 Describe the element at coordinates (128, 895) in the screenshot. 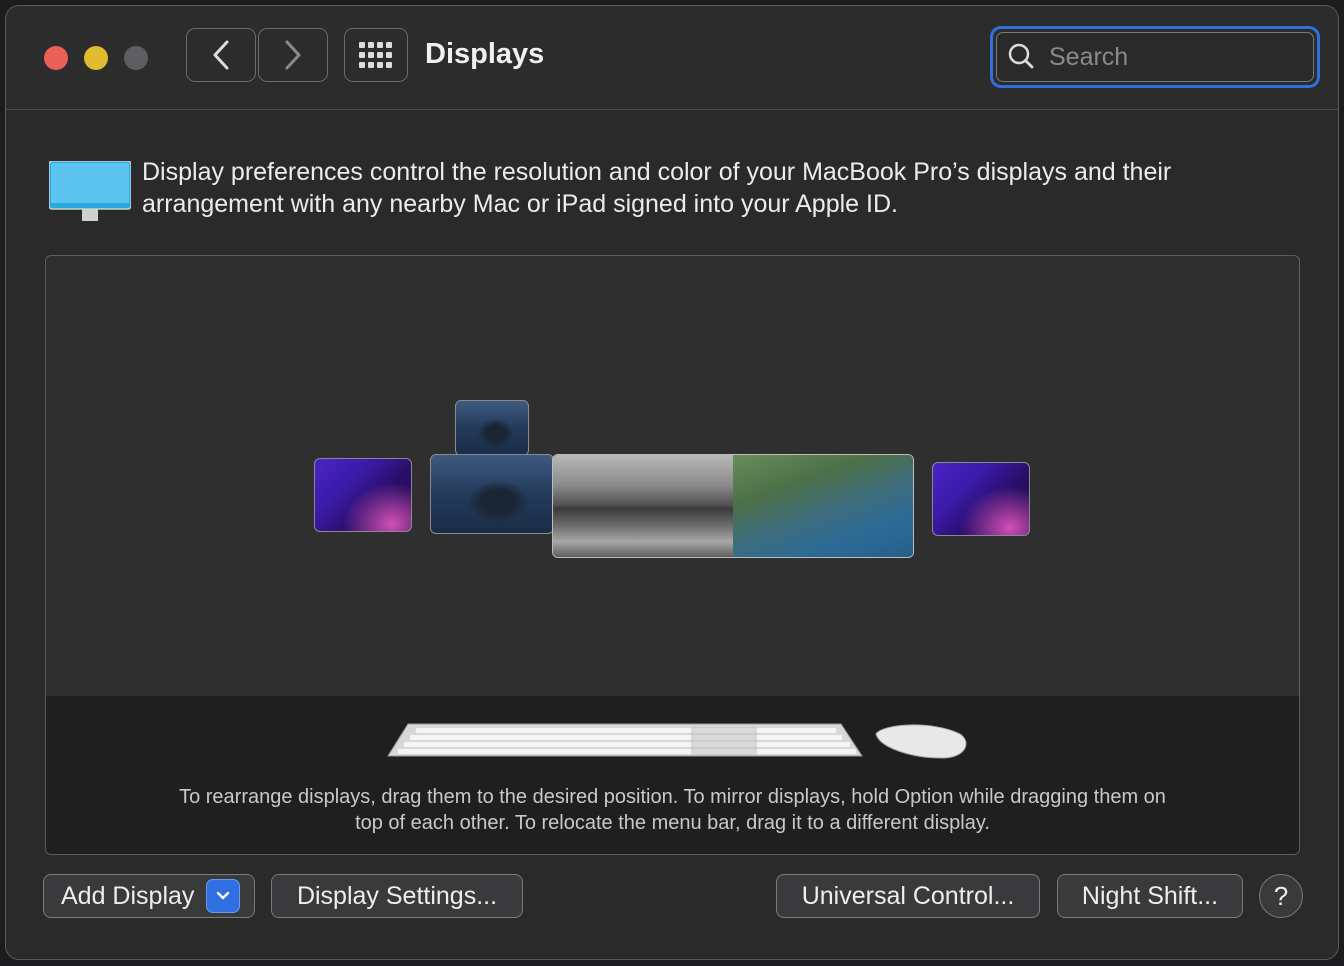

I see `add-display-label: Add Display` at that location.